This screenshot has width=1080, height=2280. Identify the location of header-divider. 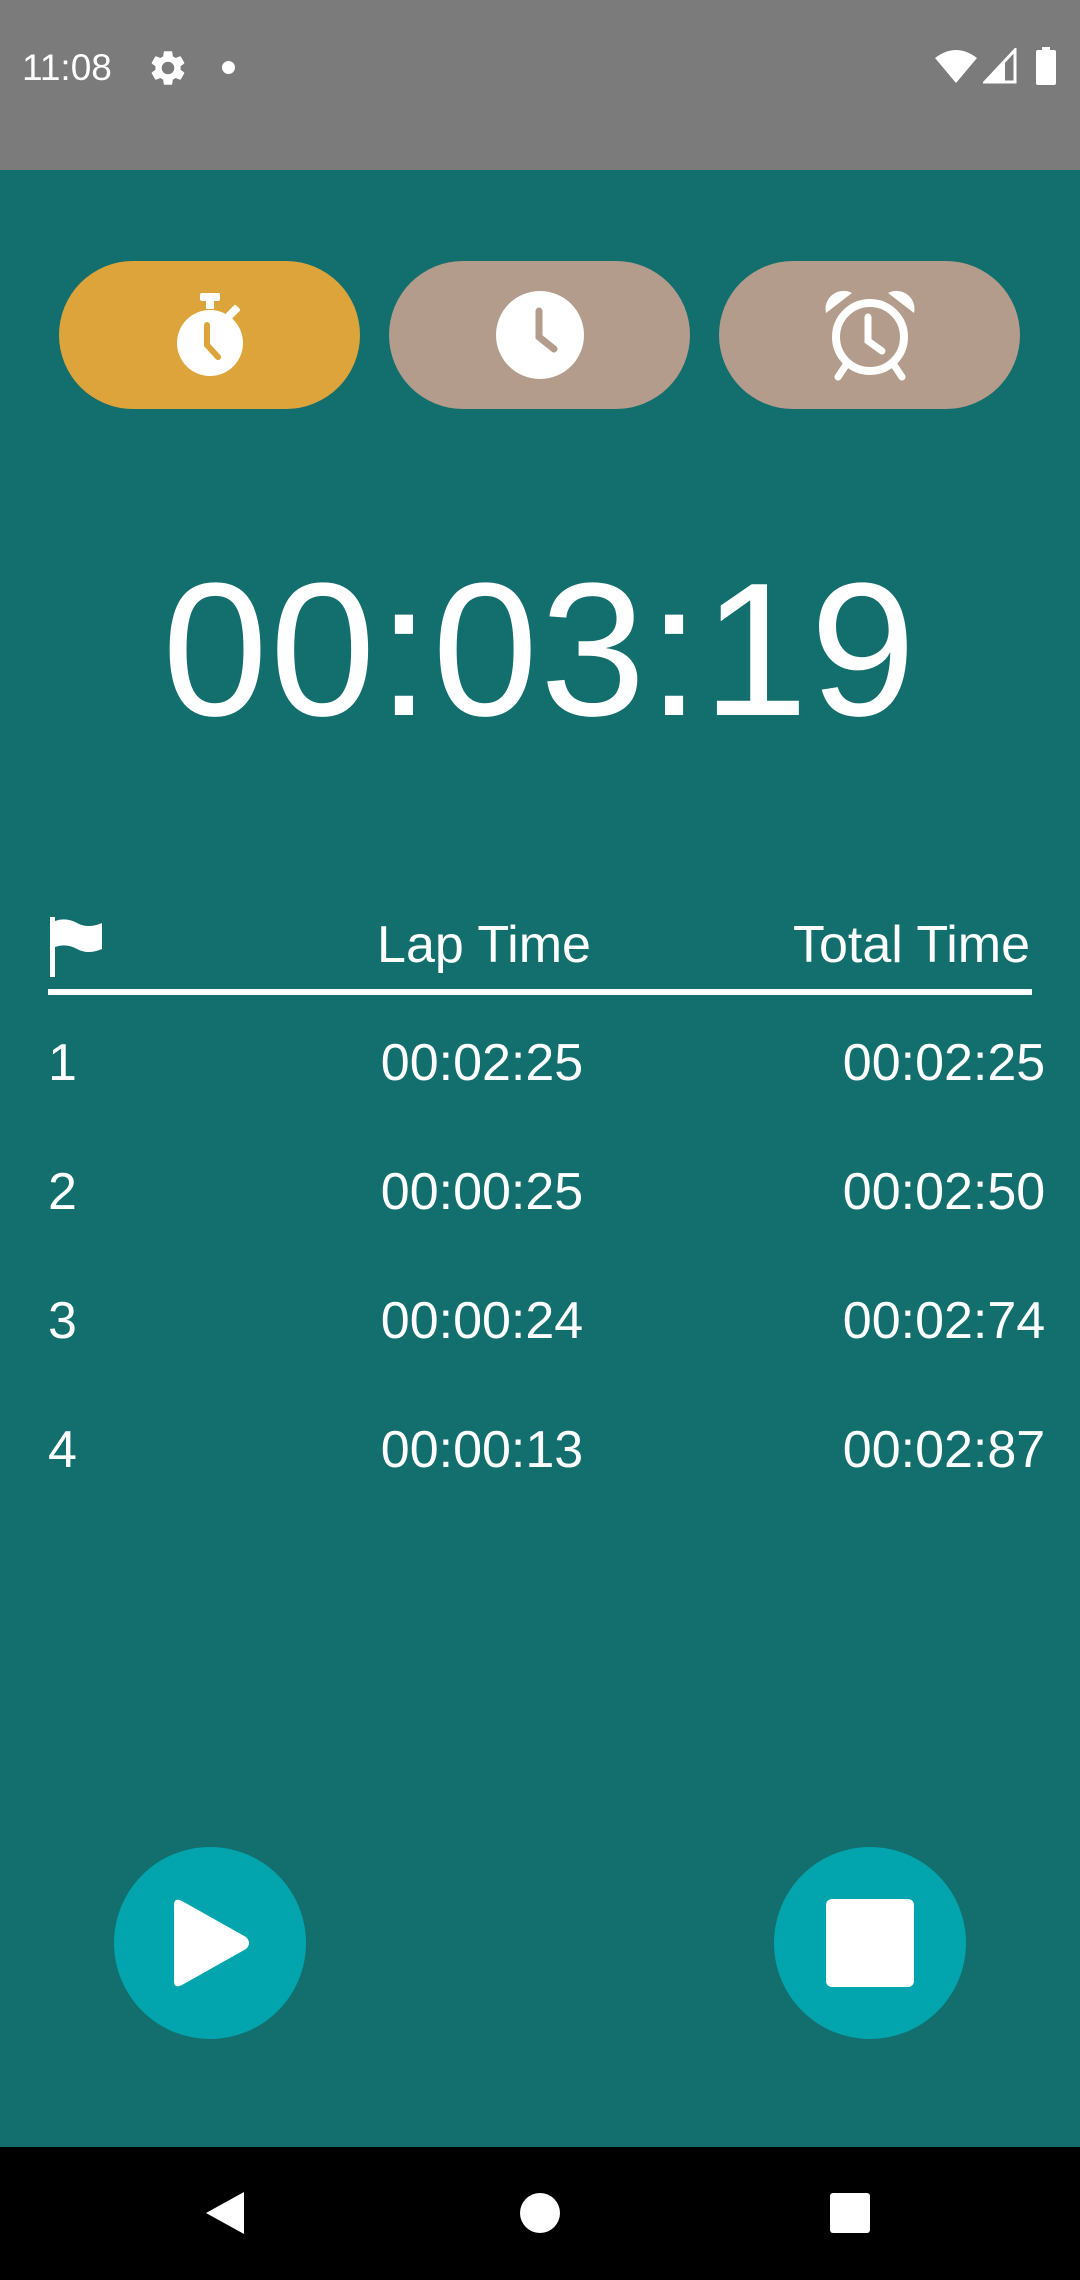
(540, 992).